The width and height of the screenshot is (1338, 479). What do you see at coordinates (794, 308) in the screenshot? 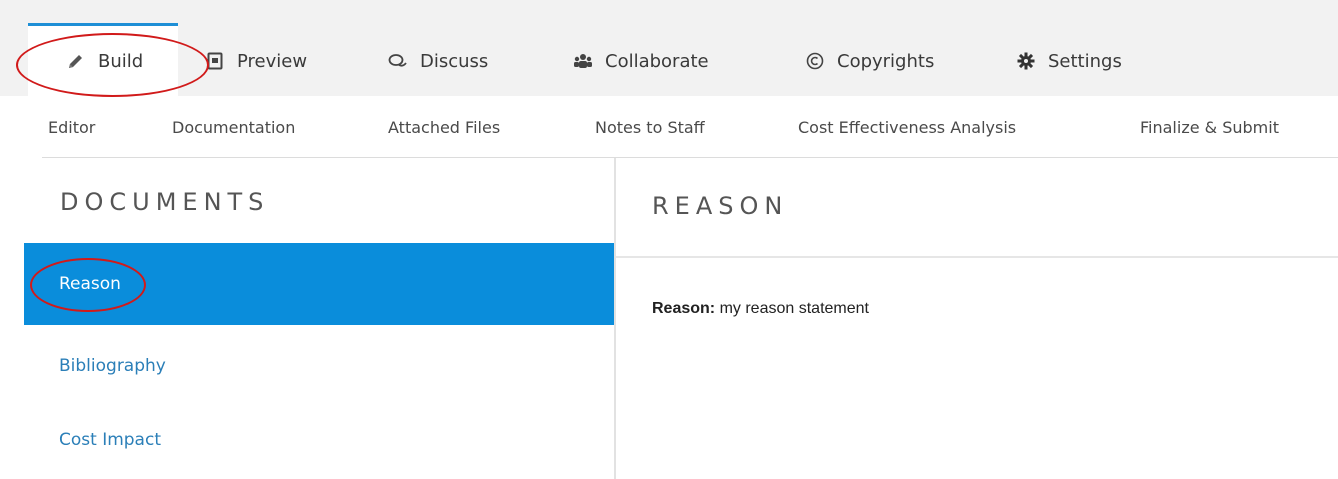
I see `reason-field-value: my reason statement` at bounding box center [794, 308].